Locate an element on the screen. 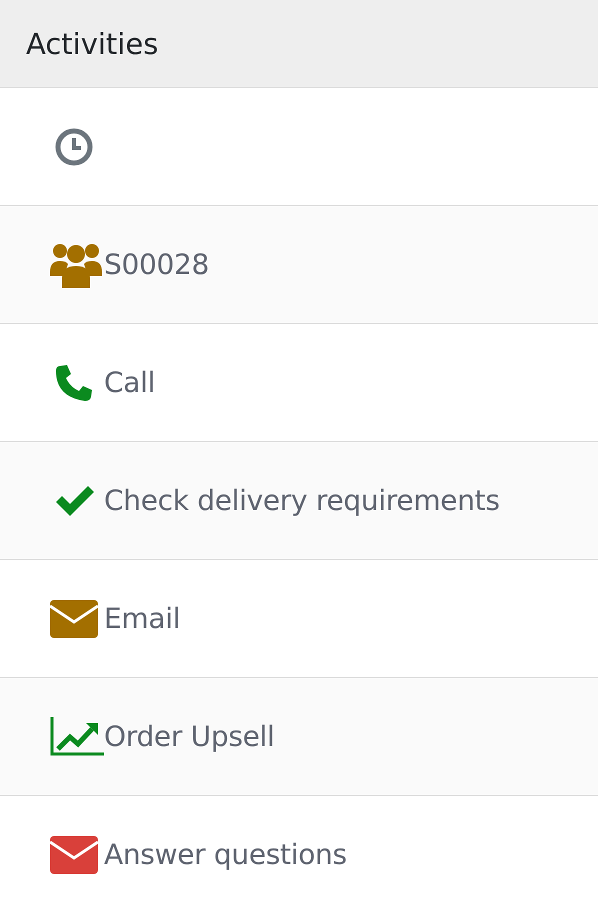 The width and height of the screenshot is (598, 906). activity-row: S00028 is located at coordinates (299, 265).